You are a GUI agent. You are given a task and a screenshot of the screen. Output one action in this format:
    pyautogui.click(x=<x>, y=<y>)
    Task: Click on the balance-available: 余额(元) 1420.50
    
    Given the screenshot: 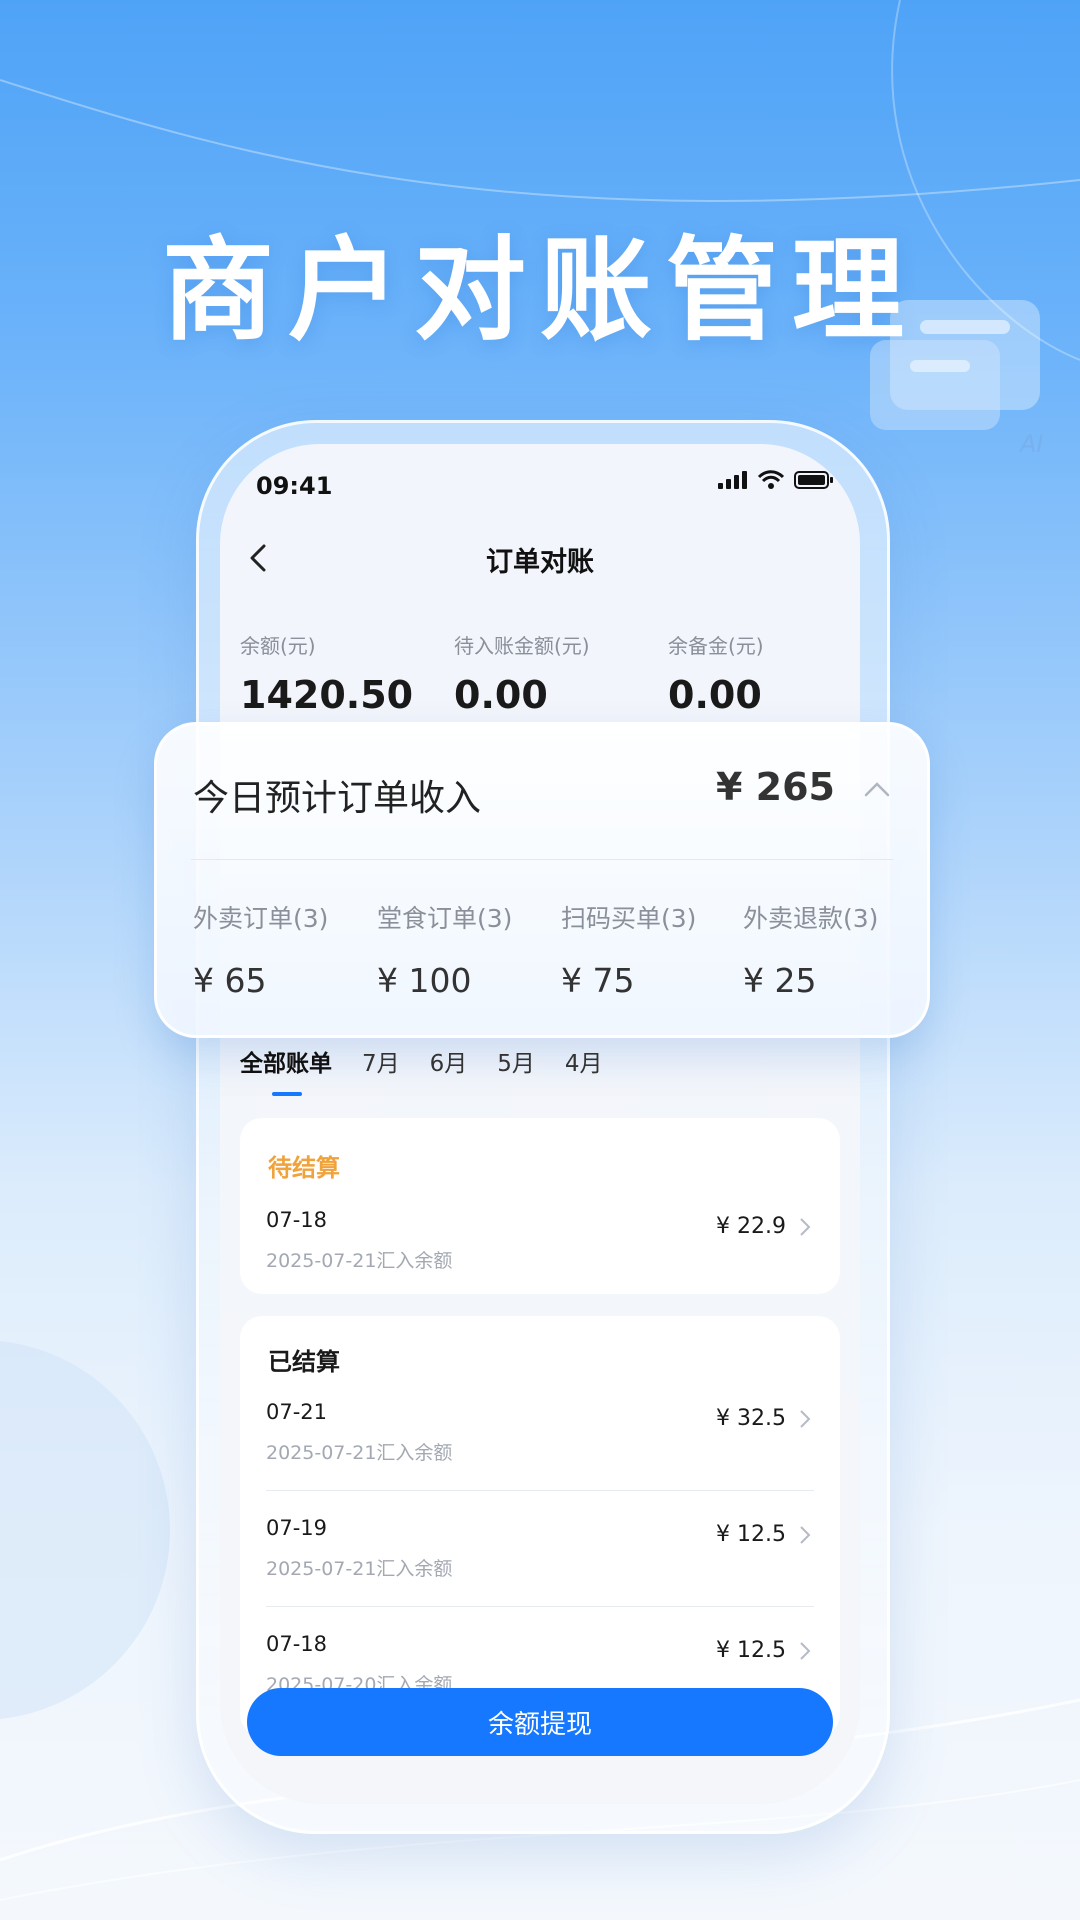 What is the action you would take?
    pyautogui.click(x=326, y=673)
    